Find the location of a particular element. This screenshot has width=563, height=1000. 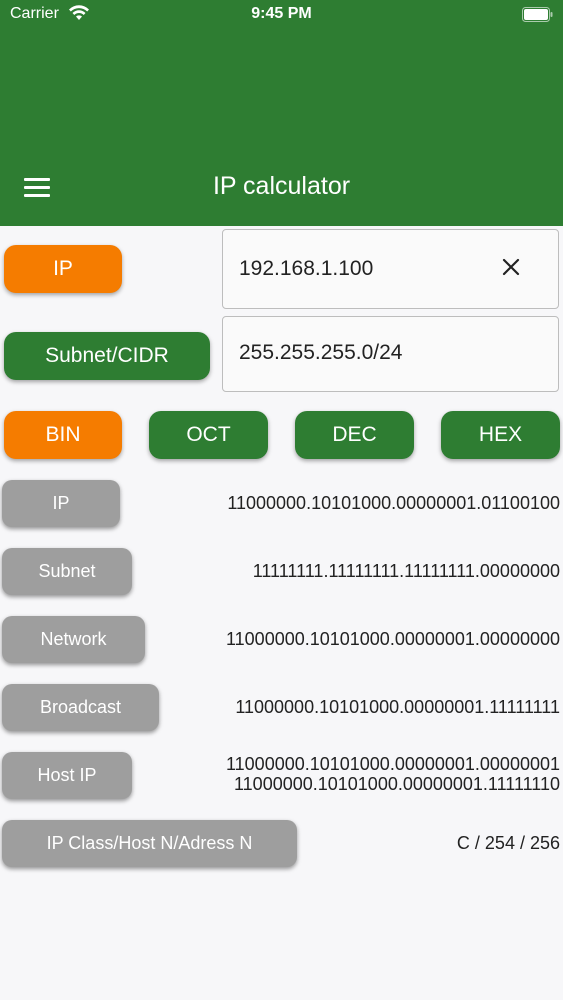

status-time: 9:45 PM is located at coordinates (281, 13).